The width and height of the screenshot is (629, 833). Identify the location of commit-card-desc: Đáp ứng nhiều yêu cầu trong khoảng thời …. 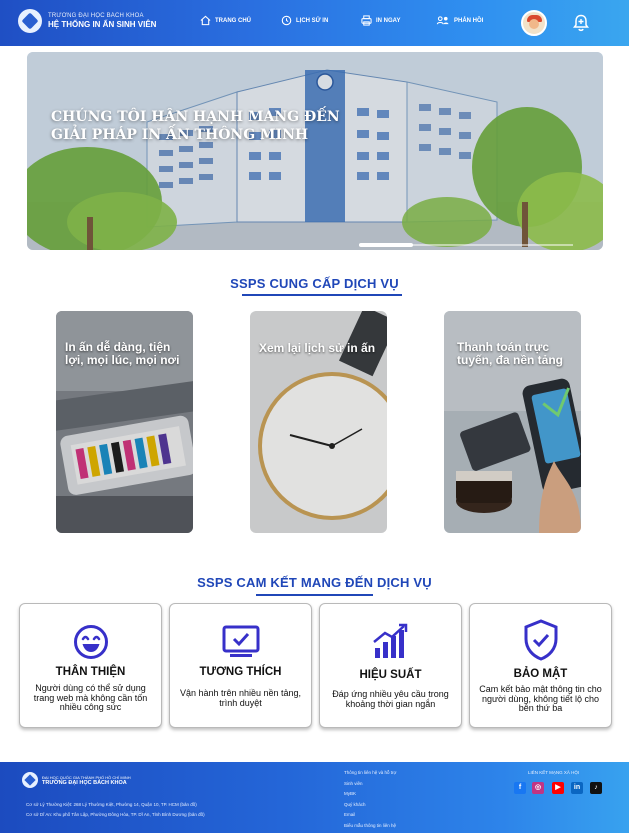
(390, 699).